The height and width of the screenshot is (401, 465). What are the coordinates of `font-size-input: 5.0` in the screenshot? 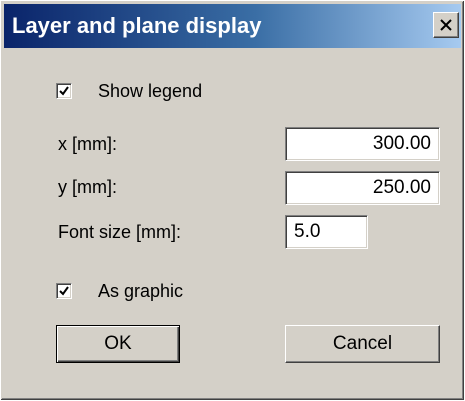 It's located at (326, 232).